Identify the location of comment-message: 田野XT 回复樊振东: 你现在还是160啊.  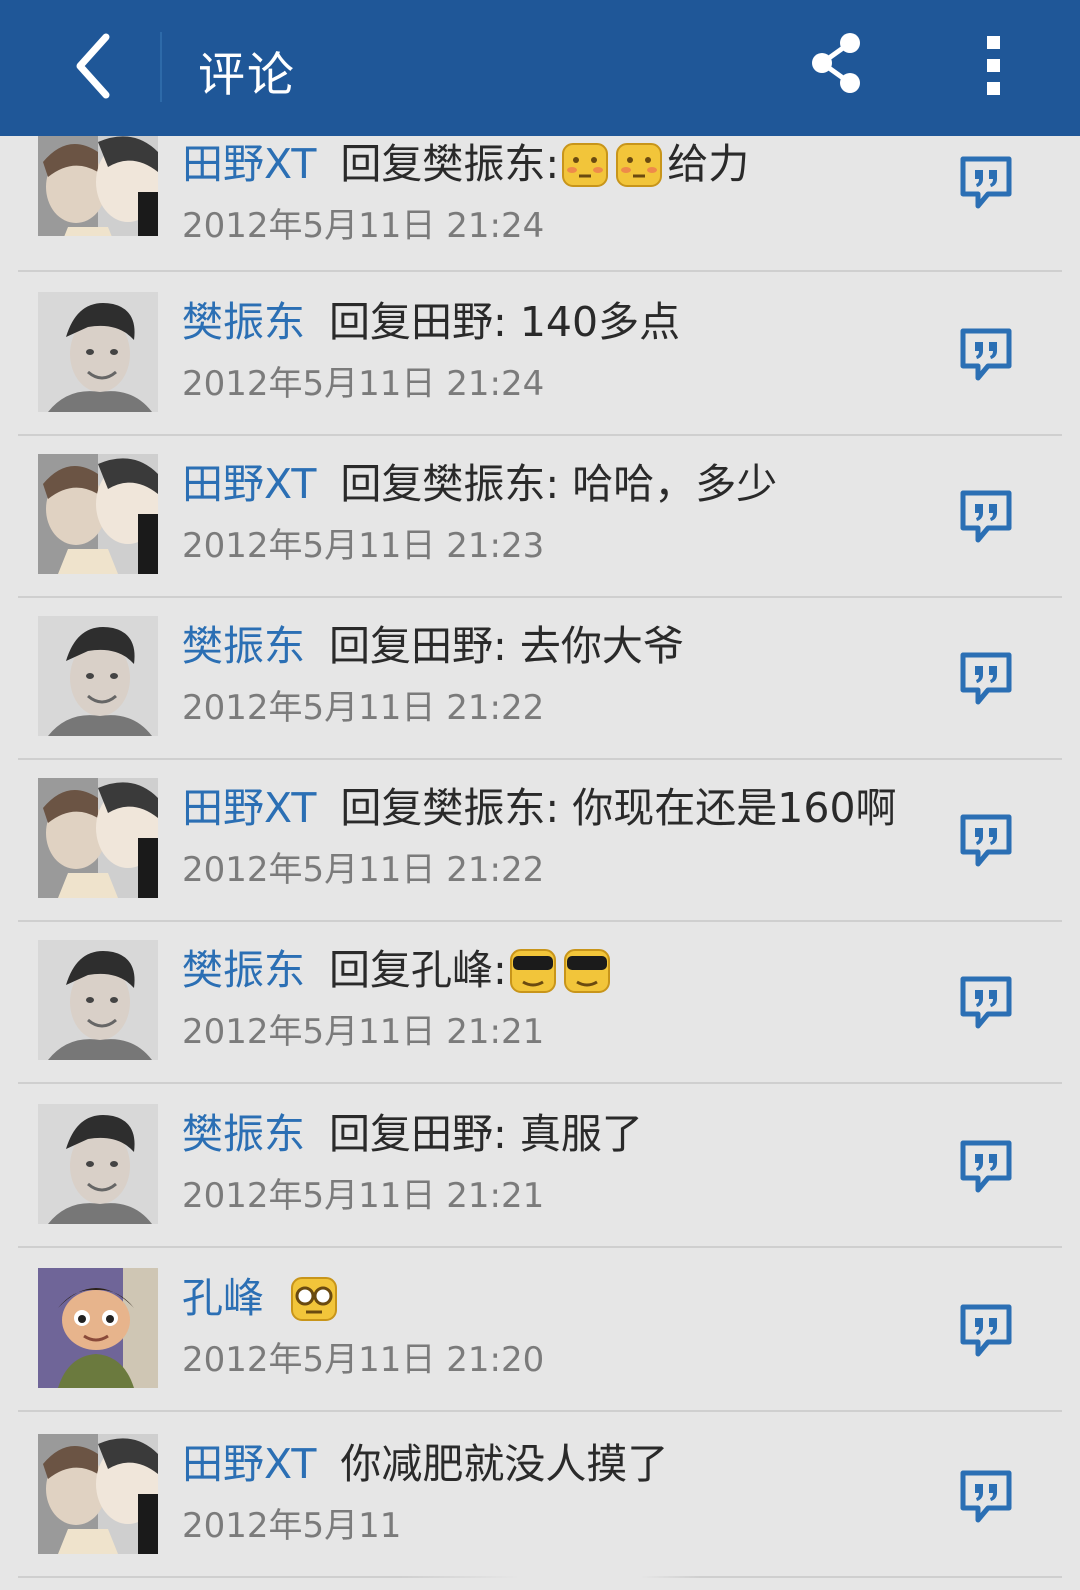
(582, 808).